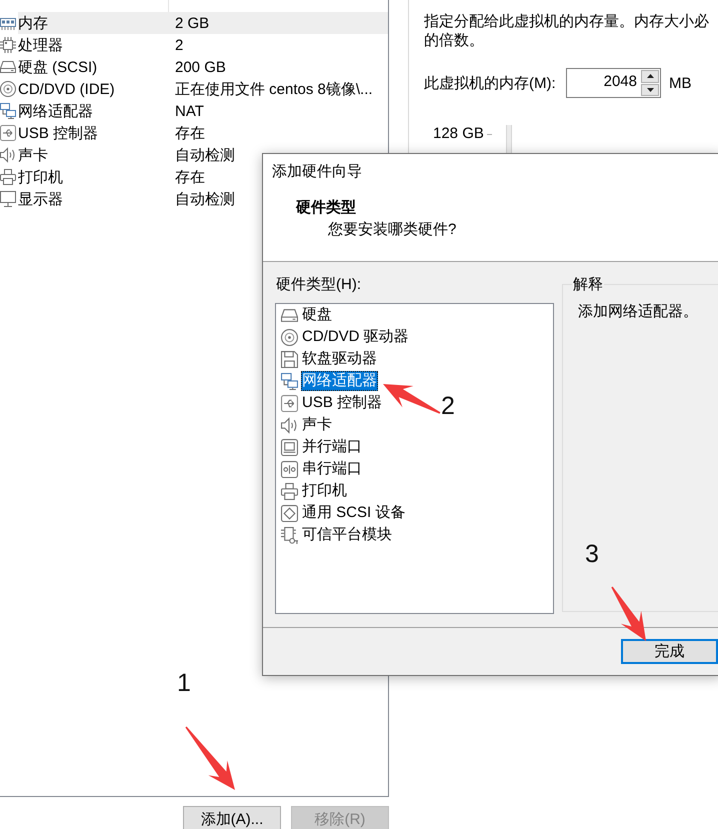 This screenshot has height=829, width=718. What do you see at coordinates (347, 535) in the screenshot?
I see `list-item: 可信平台模块` at bounding box center [347, 535].